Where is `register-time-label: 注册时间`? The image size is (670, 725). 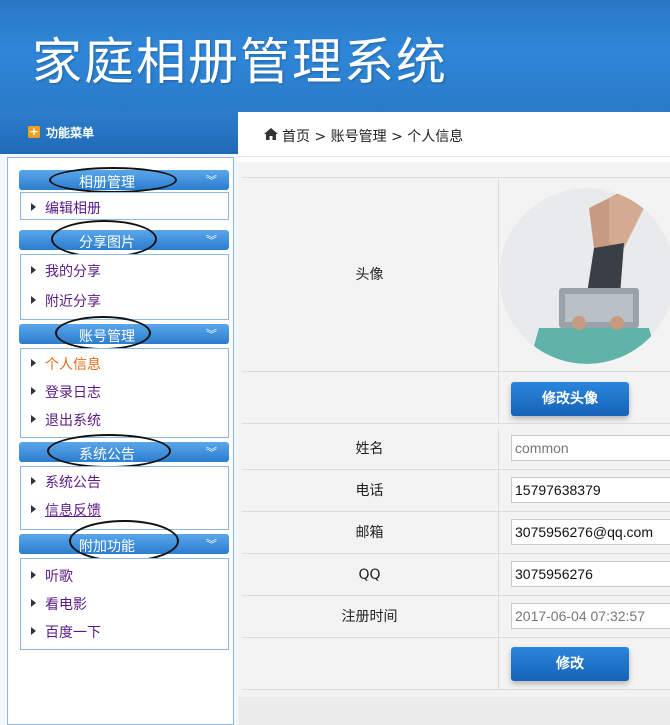
register-time-label: 注册时间 is located at coordinates (369, 617).